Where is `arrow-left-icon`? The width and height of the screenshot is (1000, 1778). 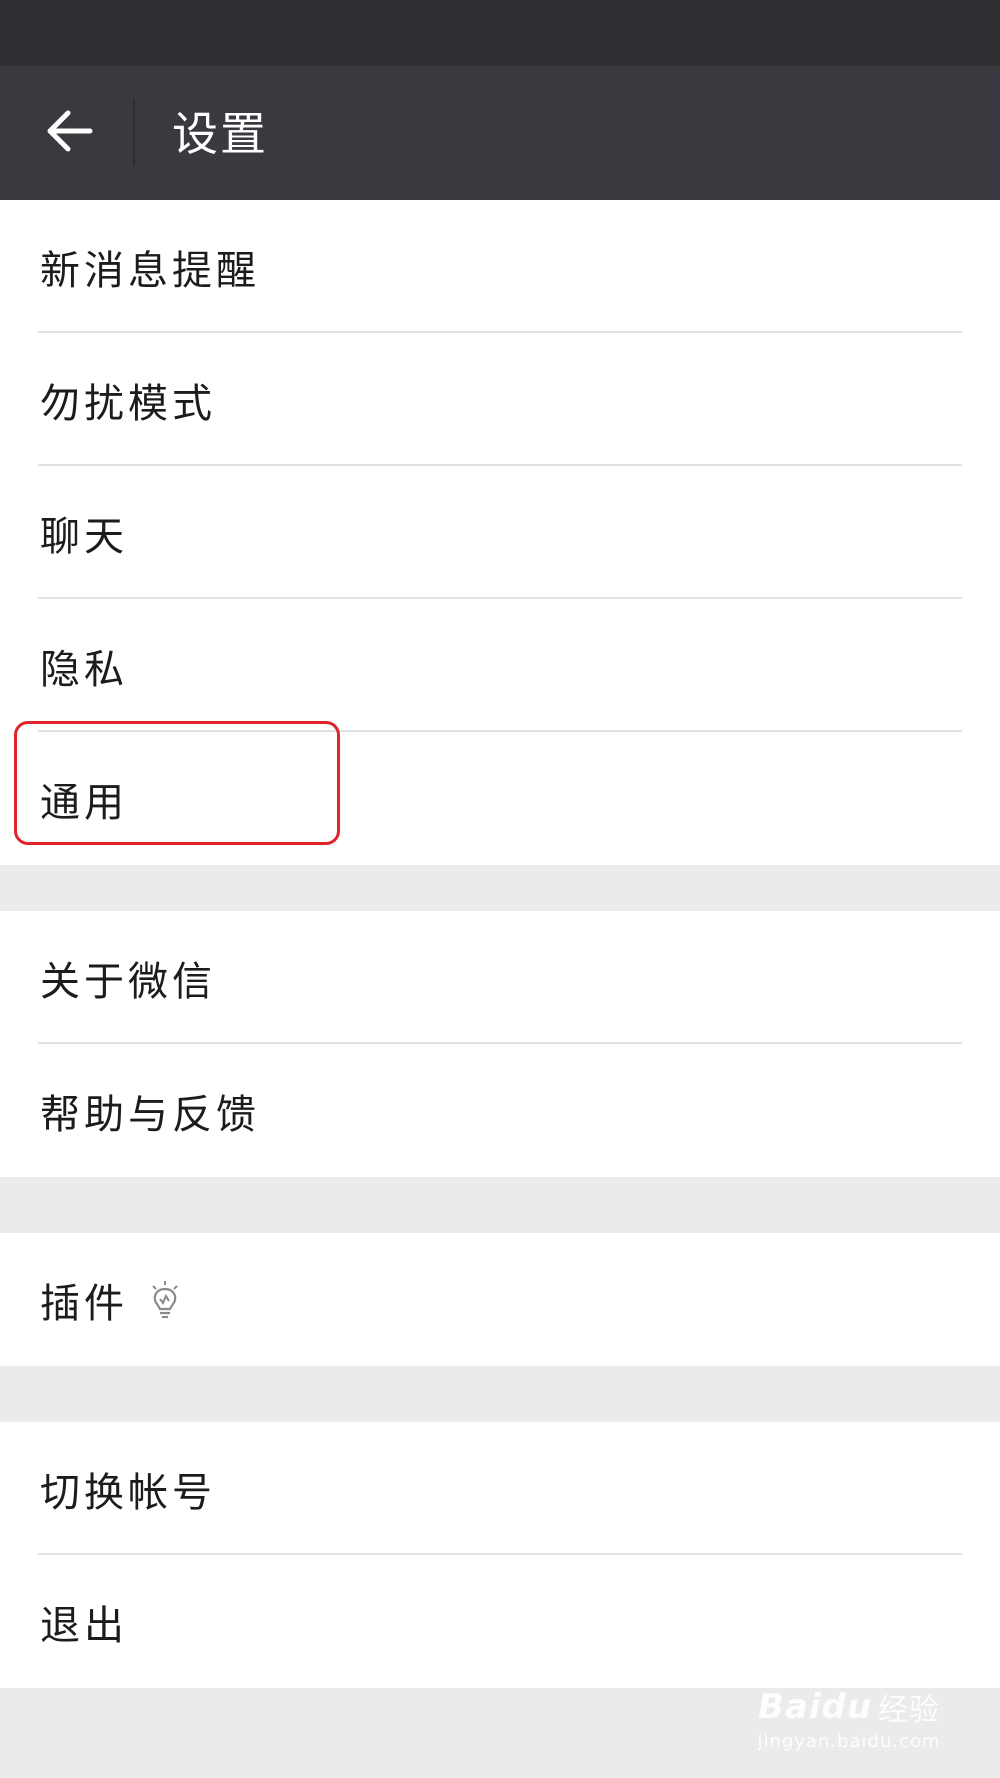 arrow-left-icon is located at coordinates (70, 131).